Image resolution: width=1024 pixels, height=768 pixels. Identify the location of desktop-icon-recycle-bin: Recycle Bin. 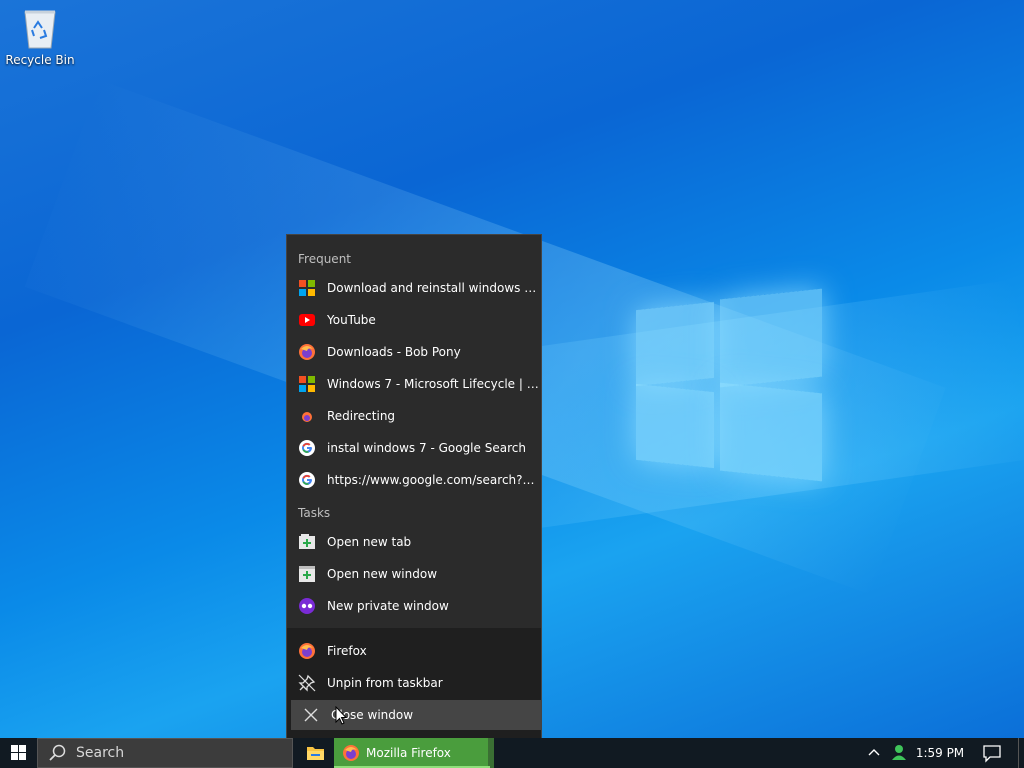
(40, 36).